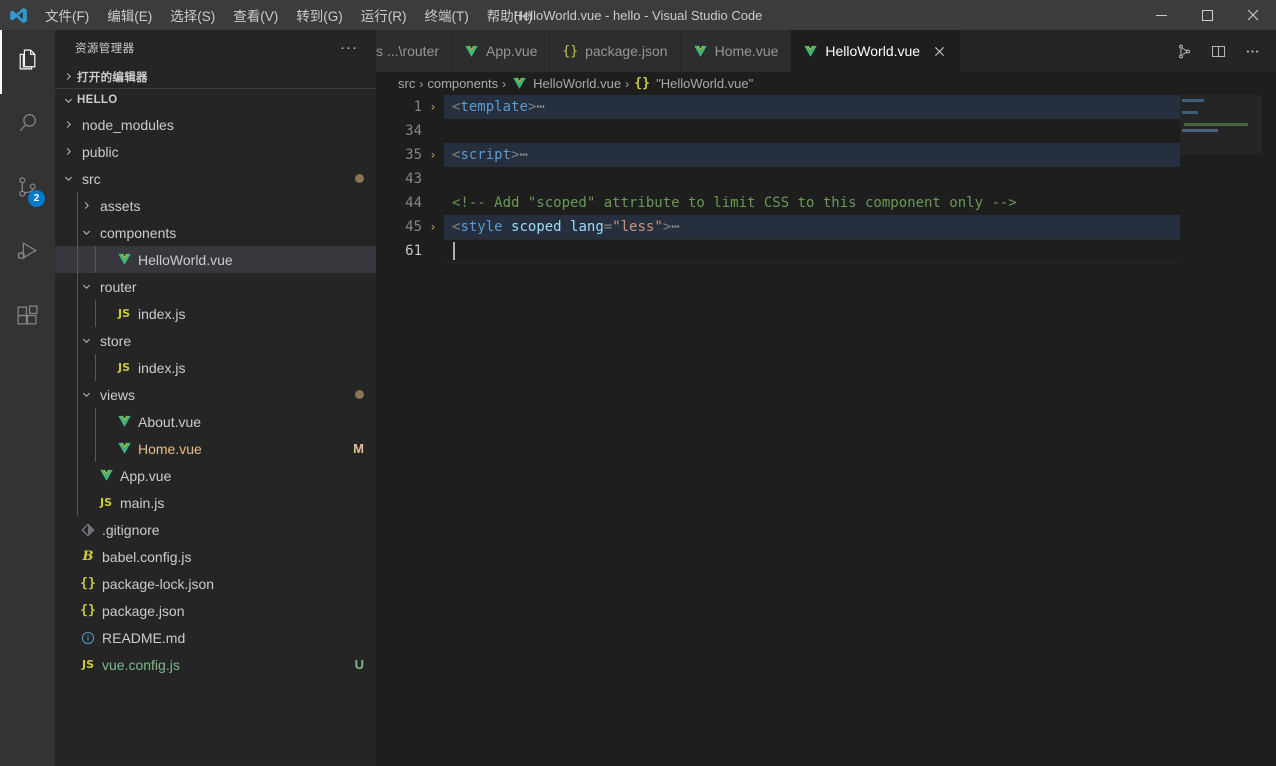  I want to click on activity-item-explorer, so click(27, 62).